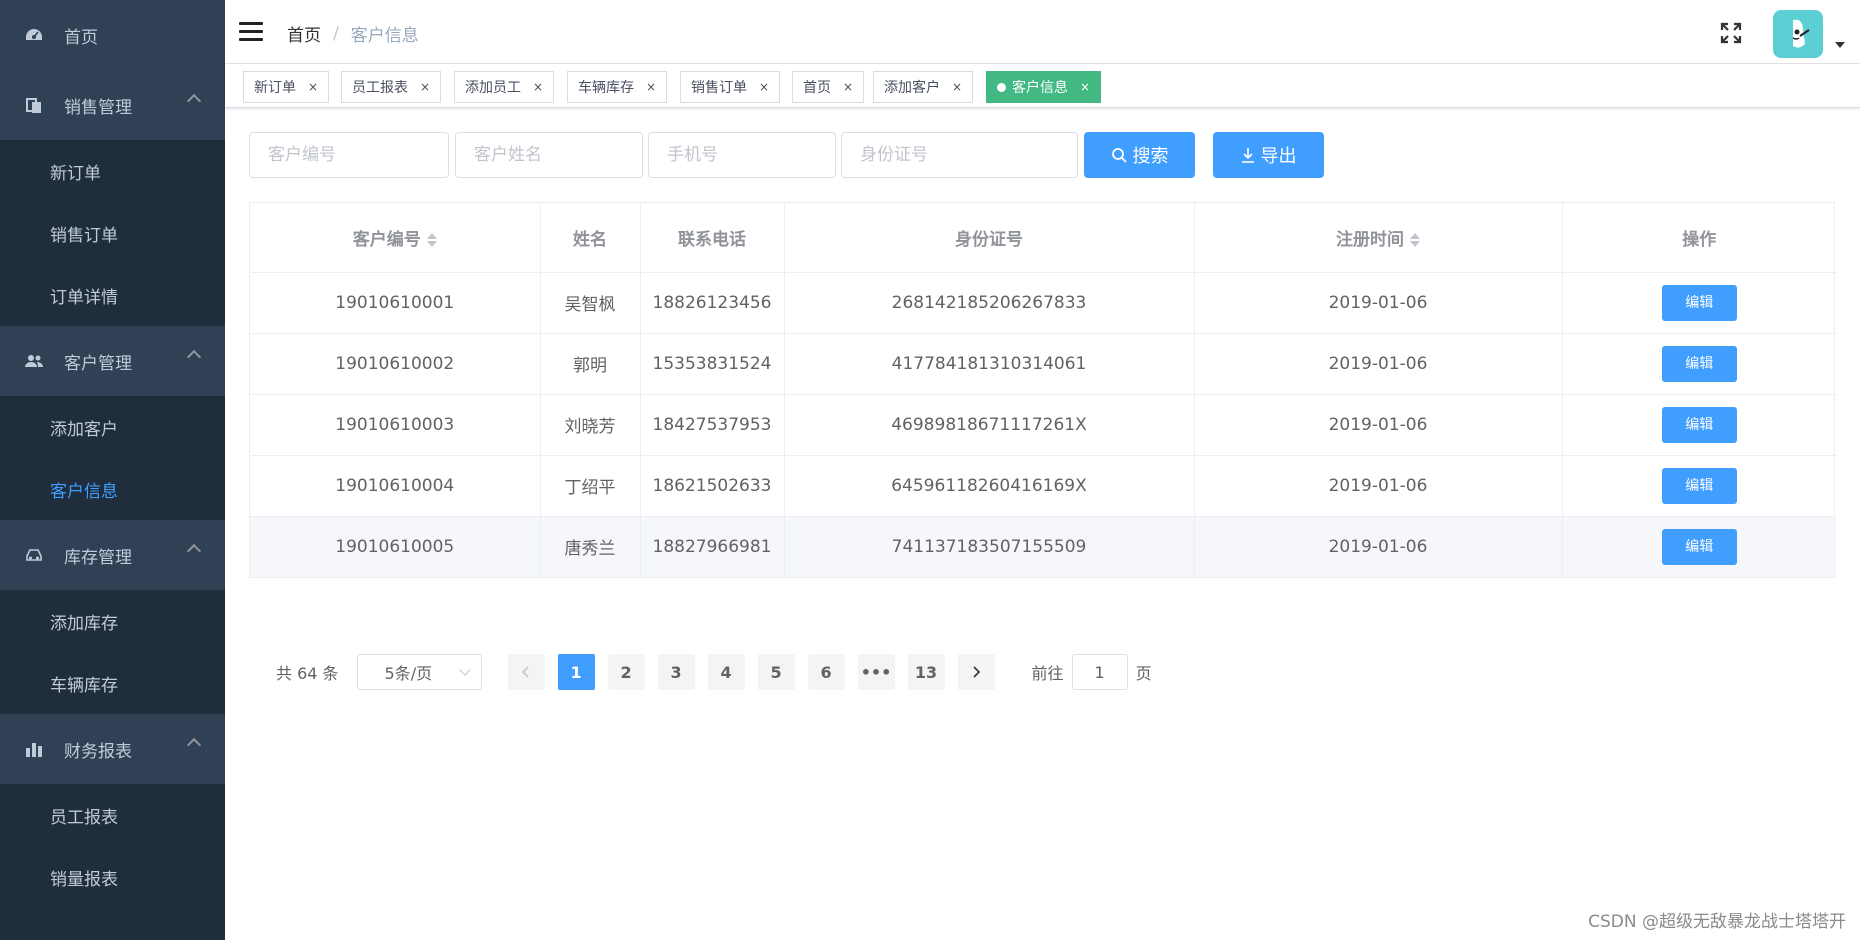 The image size is (1860, 940). Describe the element at coordinates (395, 547) in the screenshot. I see `cell-customer-id: 19010610005` at that location.